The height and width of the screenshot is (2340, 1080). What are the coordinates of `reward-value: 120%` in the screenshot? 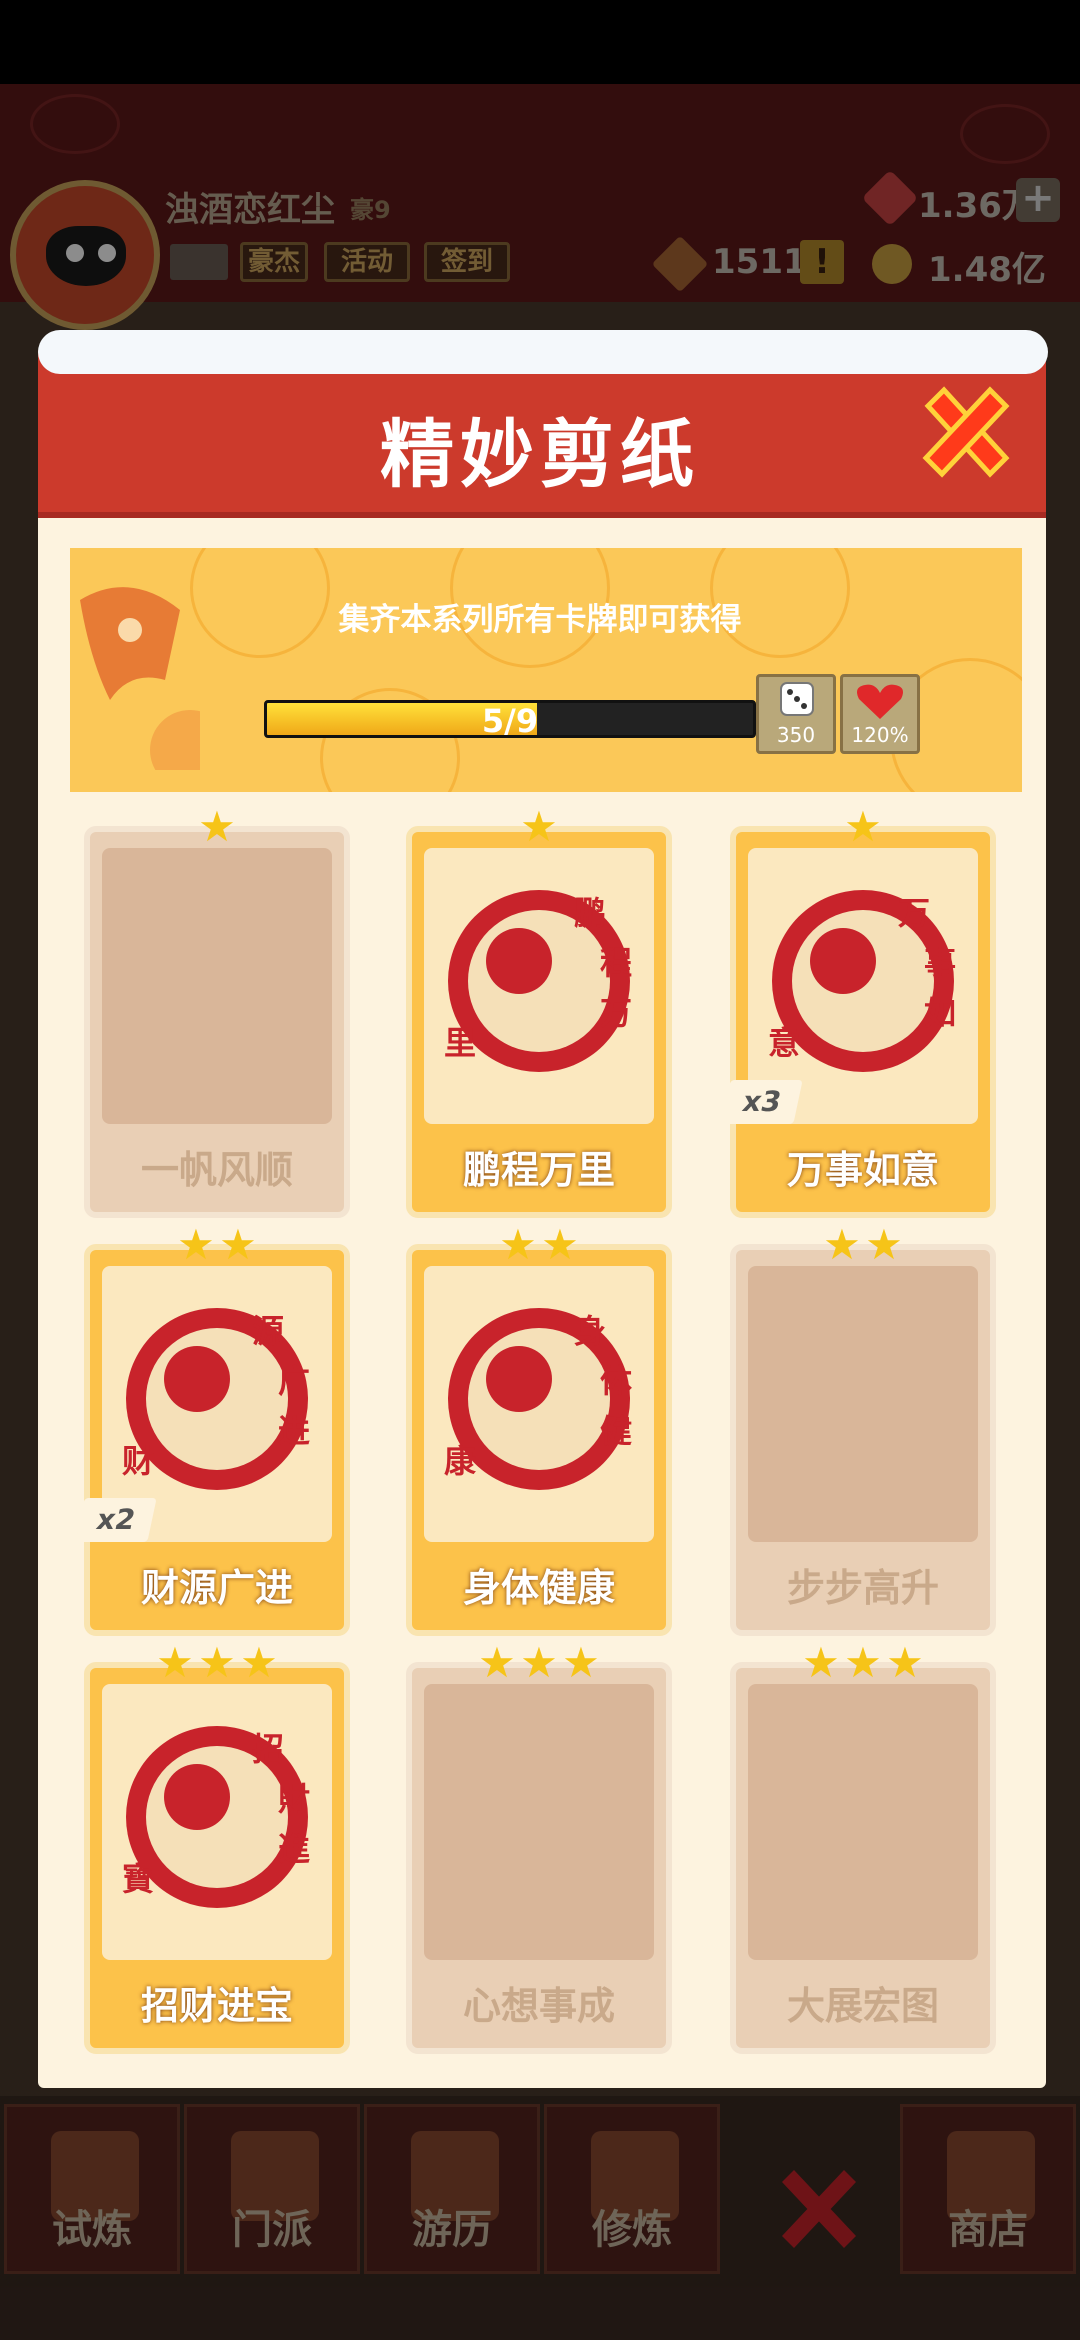 It's located at (880, 735).